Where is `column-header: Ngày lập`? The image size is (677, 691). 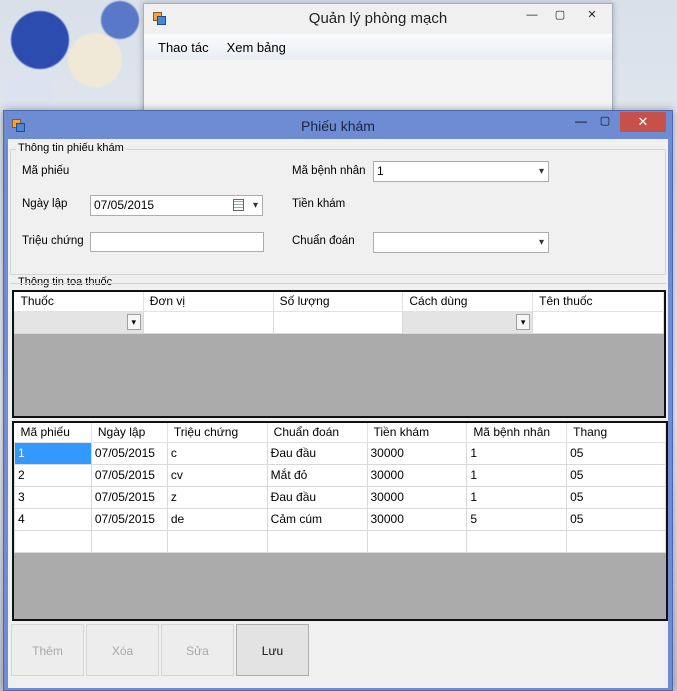
column-header: Ngày lập is located at coordinates (129, 433).